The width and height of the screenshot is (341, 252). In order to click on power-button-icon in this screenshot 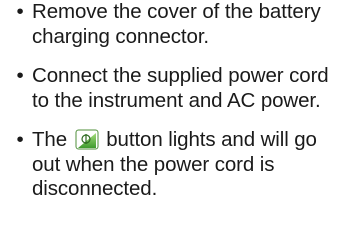, I will do `click(87, 139)`.